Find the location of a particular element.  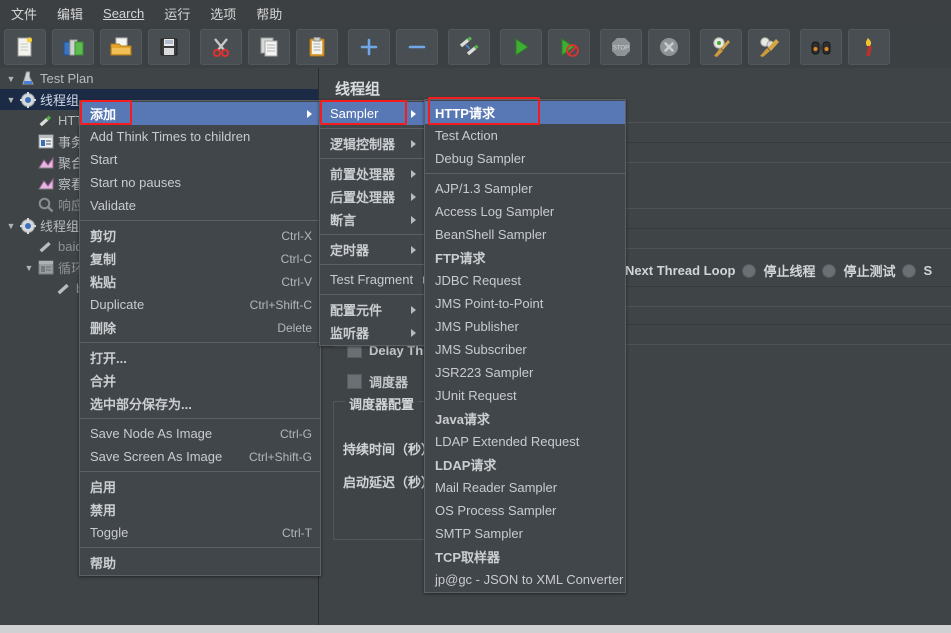

cut-button is located at coordinates (221, 47).